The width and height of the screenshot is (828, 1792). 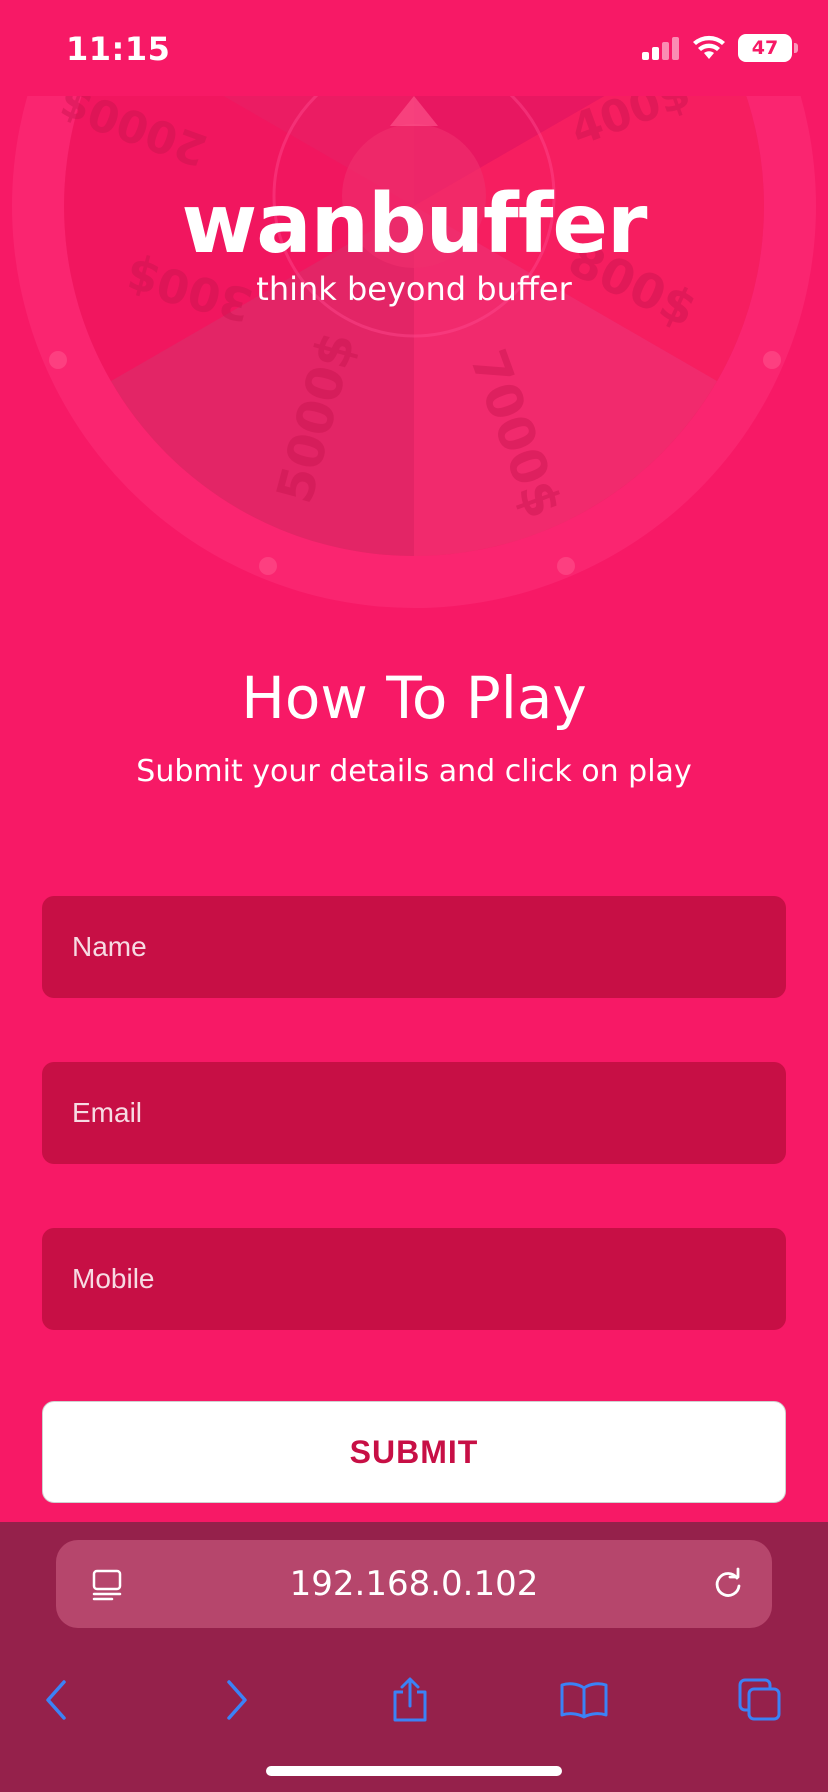 I want to click on brand-logo: wanbuffer think beyond buffer, so click(x=414, y=243).